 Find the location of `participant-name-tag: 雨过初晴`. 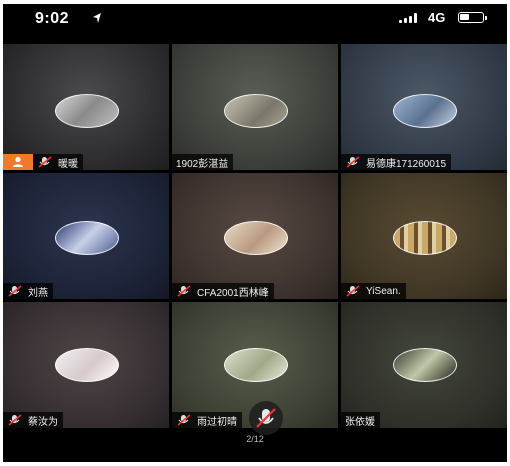

participant-name-tag: 雨过初晴 is located at coordinates (207, 420).